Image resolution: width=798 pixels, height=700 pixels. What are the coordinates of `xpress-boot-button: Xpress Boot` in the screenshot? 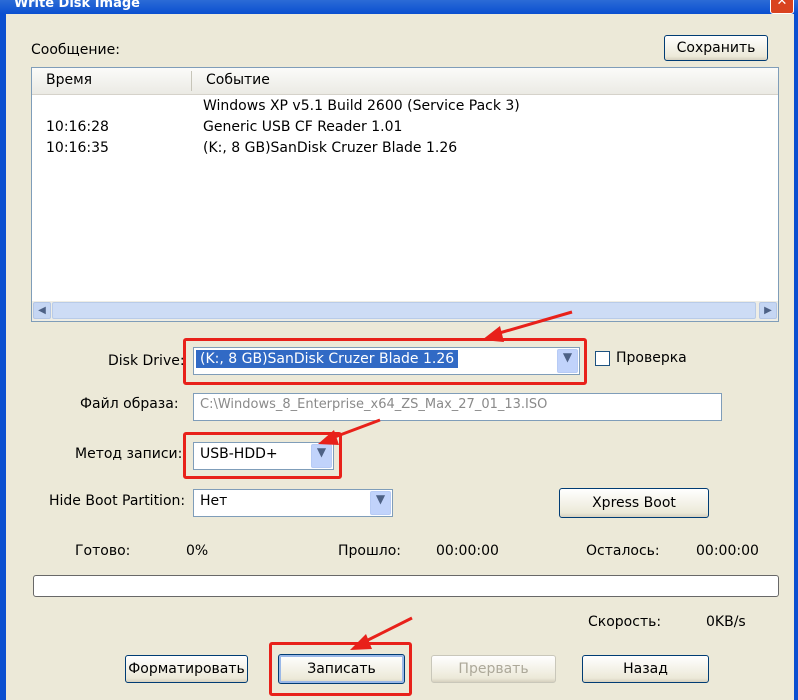 It's located at (634, 503).